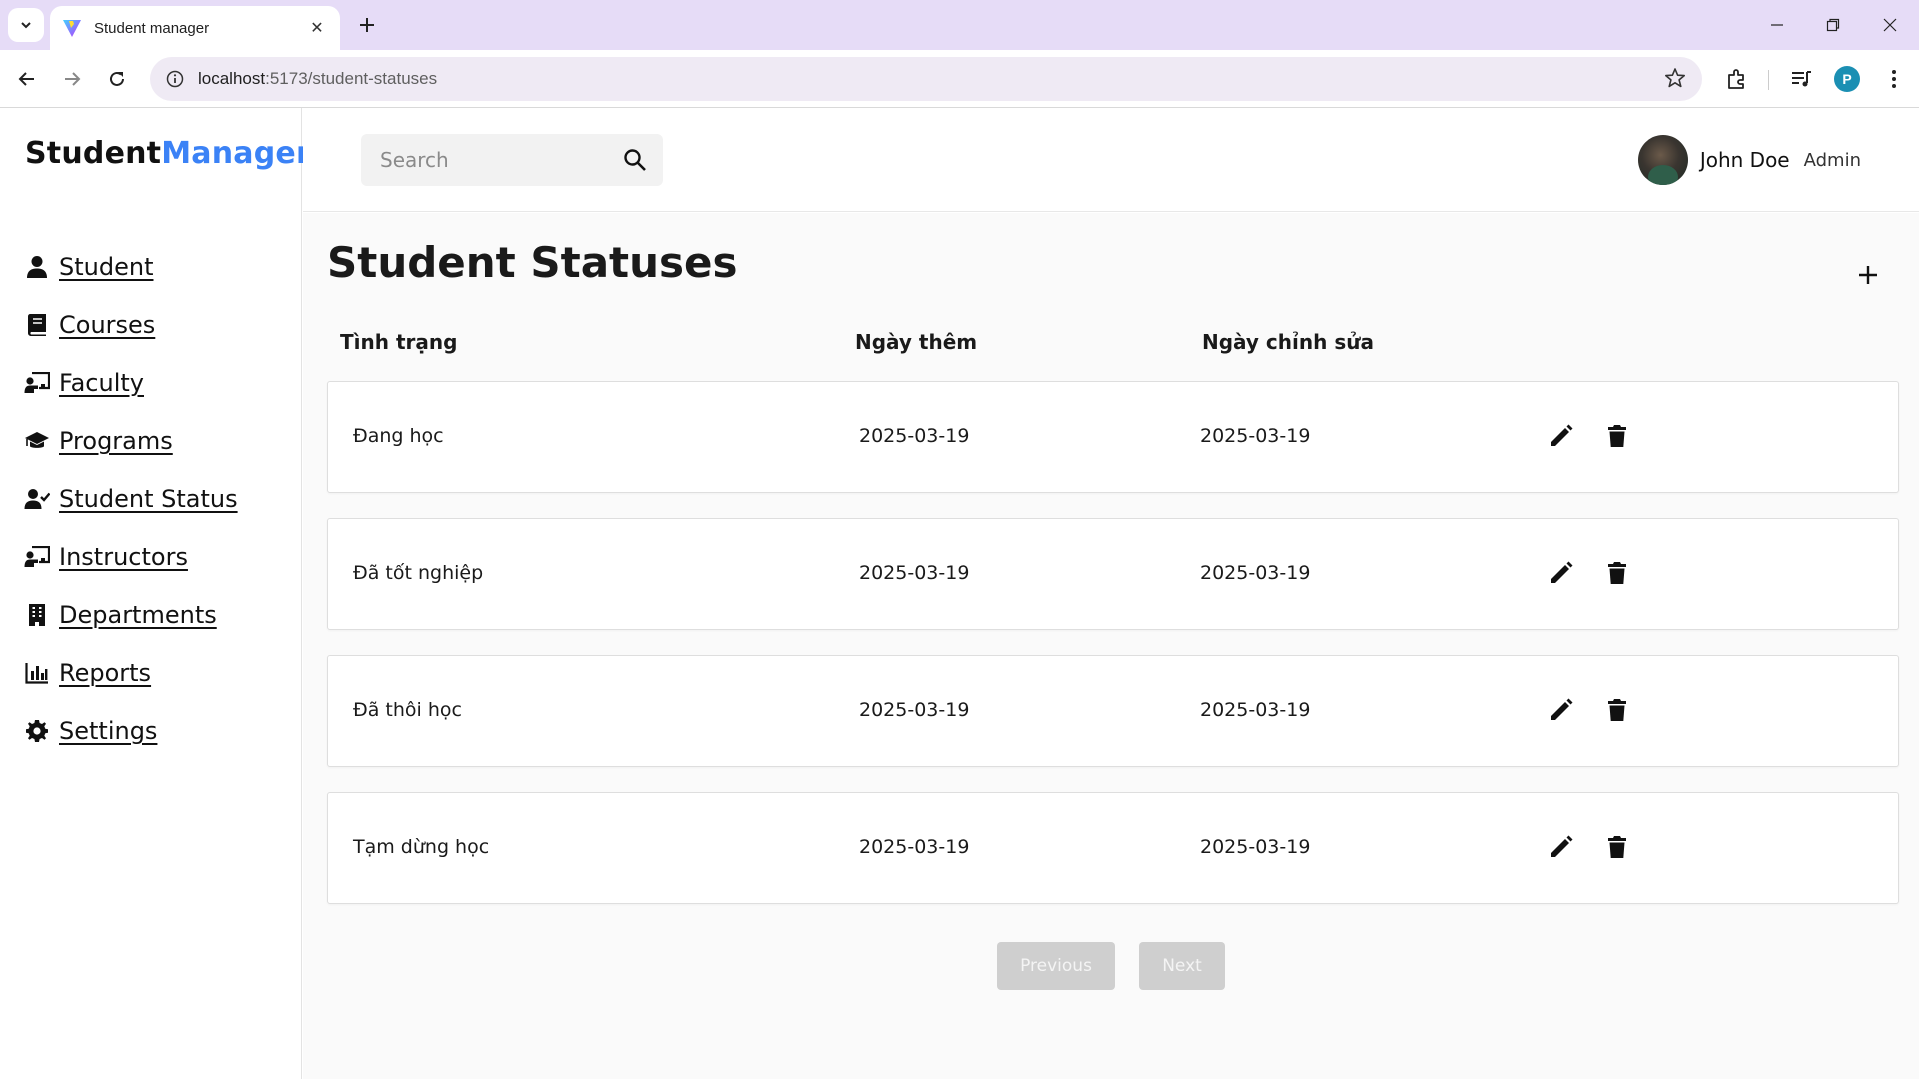 Image resolution: width=1919 pixels, height=1079 pixels. Describe the element at coordinates (37, 499) in the screenshot. I see `user-check-icon` at that location.